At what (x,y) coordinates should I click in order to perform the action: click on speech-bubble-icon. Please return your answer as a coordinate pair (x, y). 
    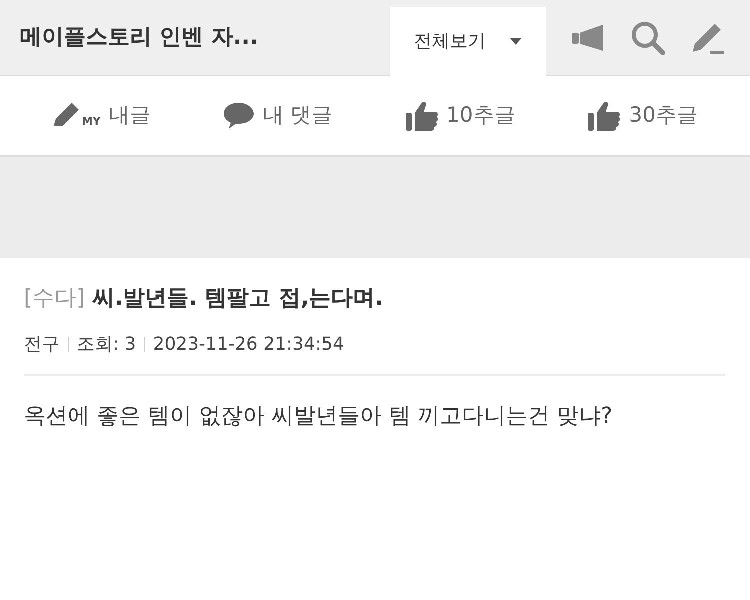
    Looking at the image, I should click on (238, 116).